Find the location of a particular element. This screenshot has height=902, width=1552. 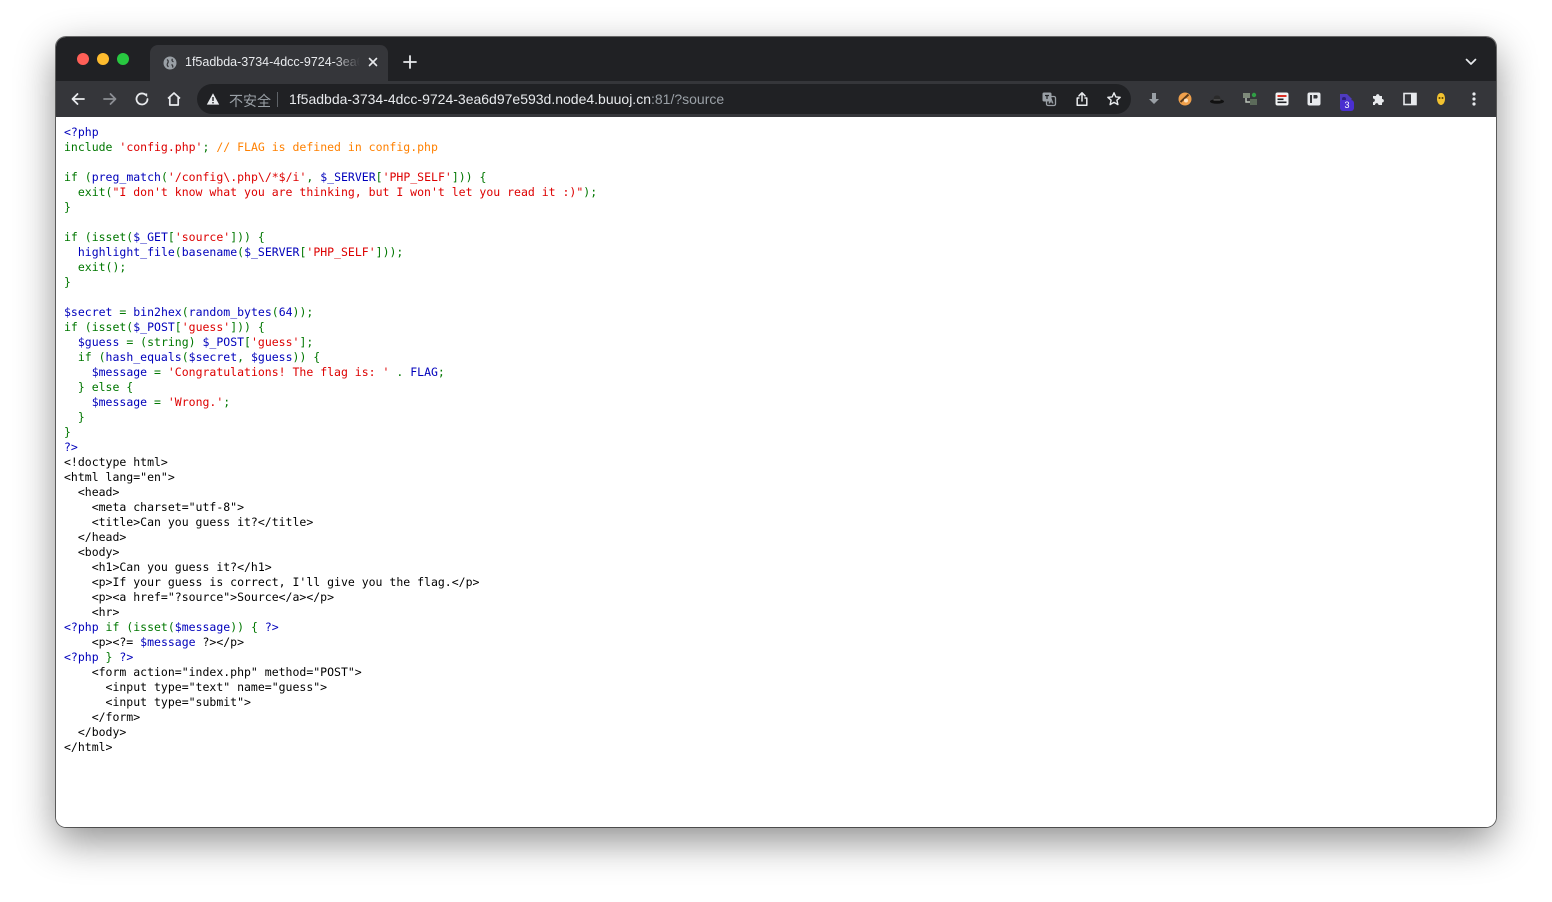

extension-network-icon is located at coordinates (1250, 99).